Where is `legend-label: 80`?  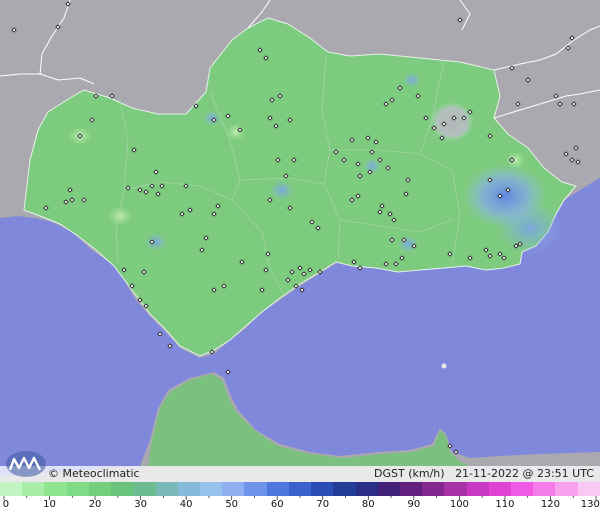
legend-label: 80 is located at coordinates (368, 504).